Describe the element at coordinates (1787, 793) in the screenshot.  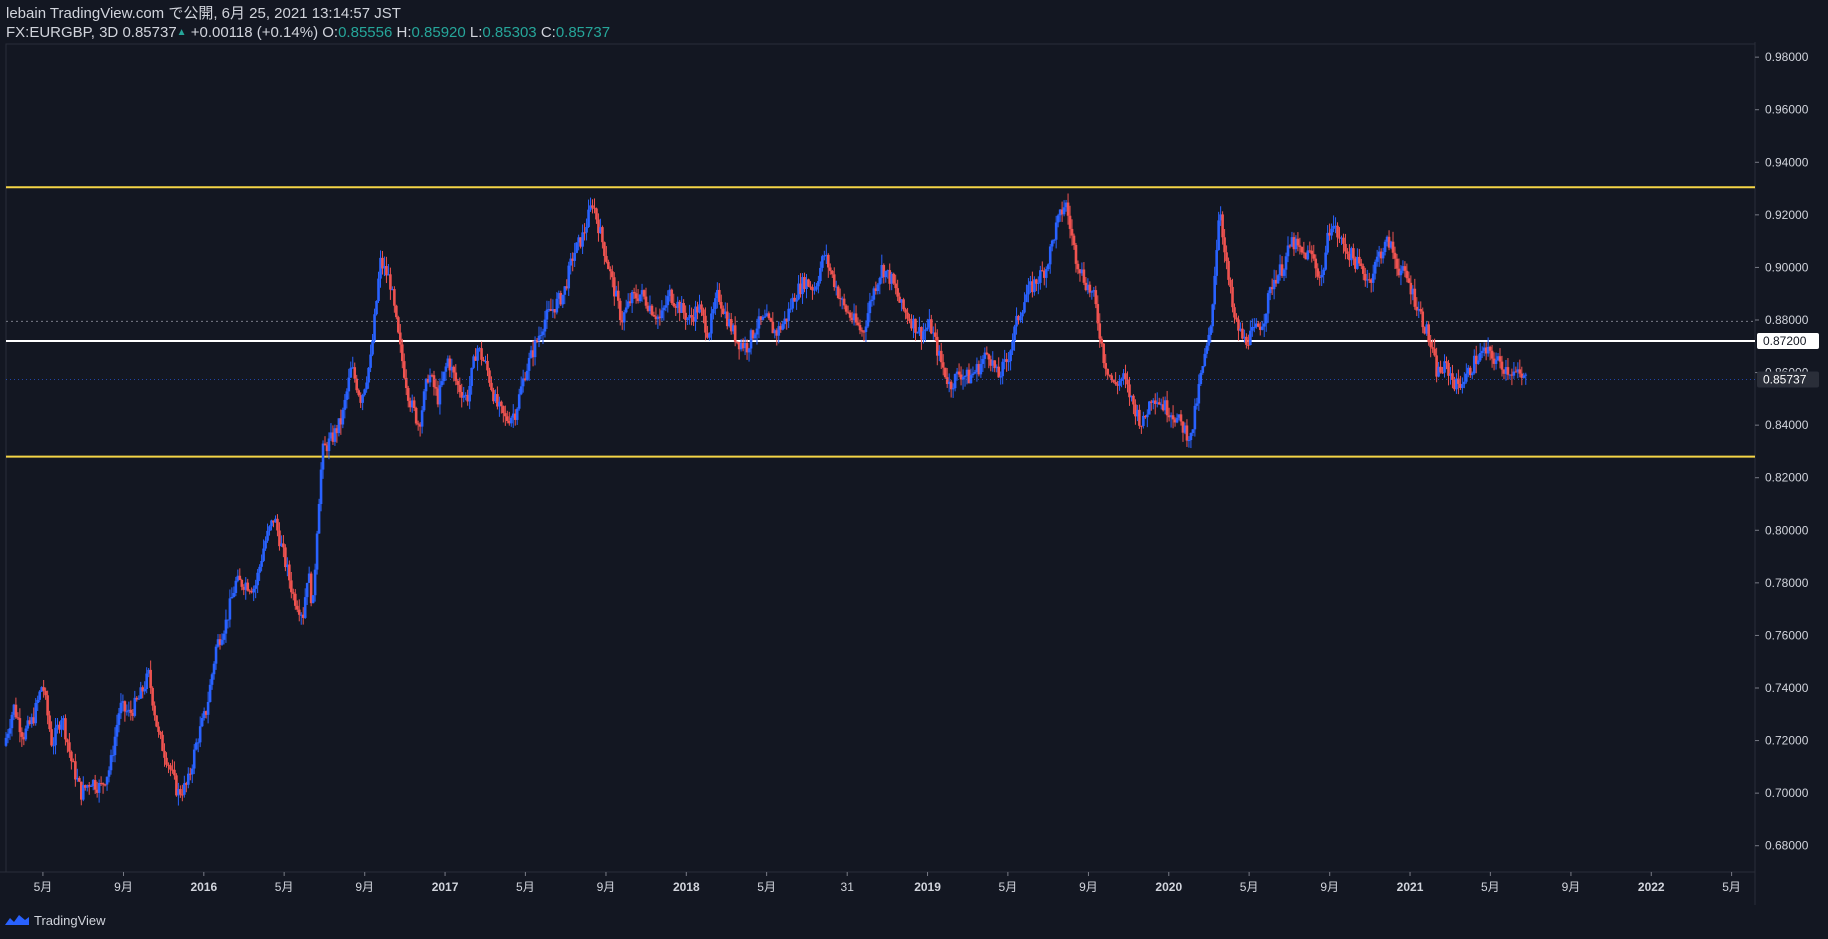
I see `y-tick-label: 0.70000` at that location.